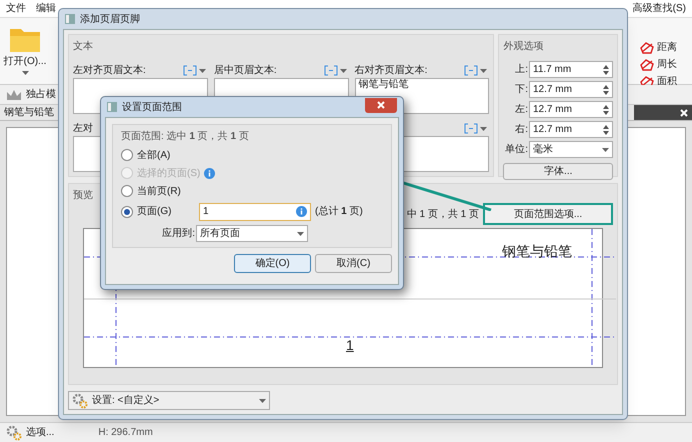 This screenshot has height=442, width=692. I want to click on field-label: 右:, so click(521, 130).